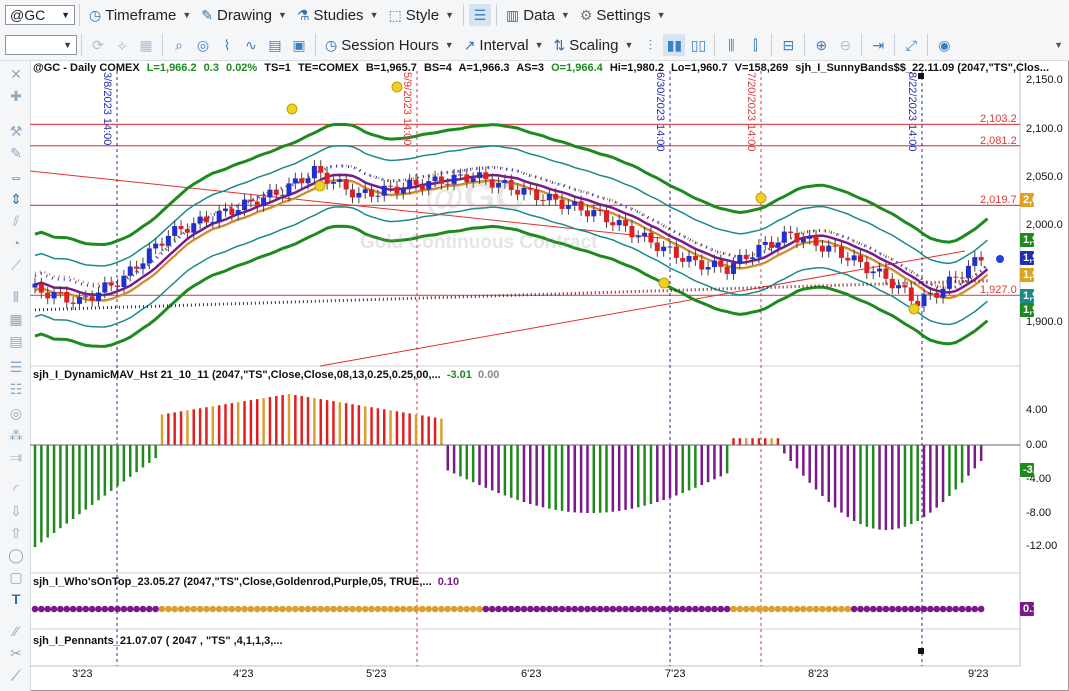 The width and height of the screenshot is (1069, 691). I want to click on line-chart-icon: ⌇, so click(227, 45).